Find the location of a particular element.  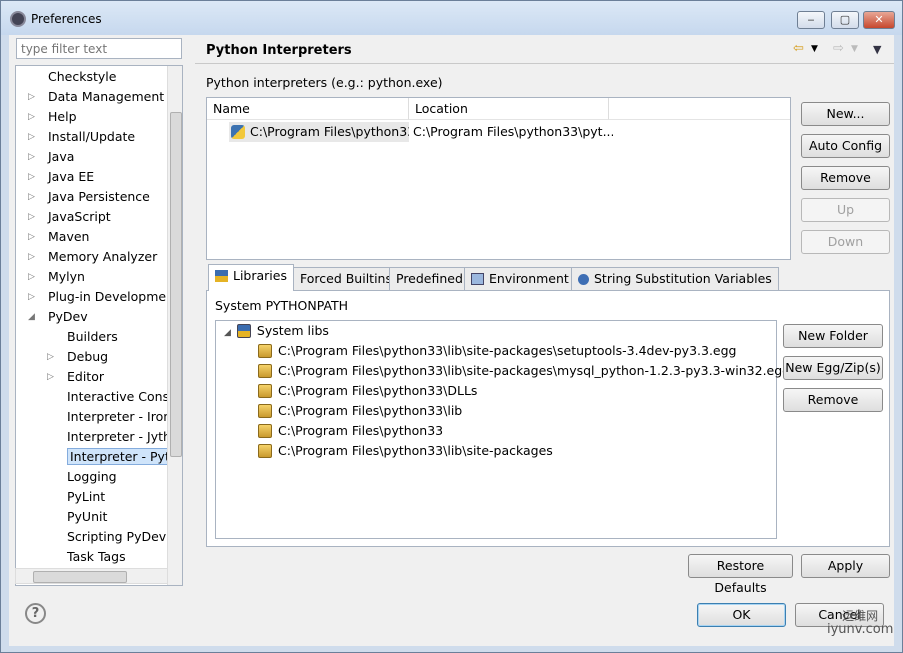

tree-horizontal-scrollbar is located at coordinates (91, 576).